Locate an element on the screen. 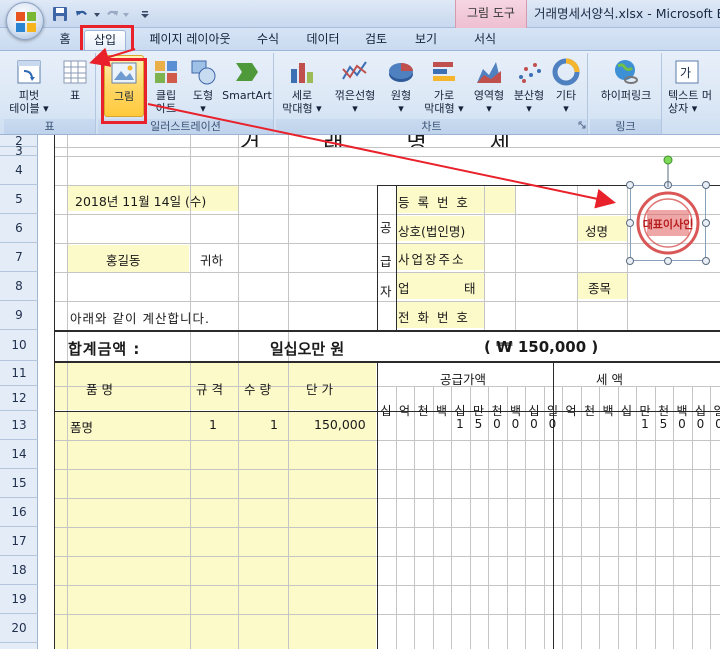 This screenshot has height=649, width=720. scatter-chart-button: 분산형 ▾ is located at coordinates (529, 85).